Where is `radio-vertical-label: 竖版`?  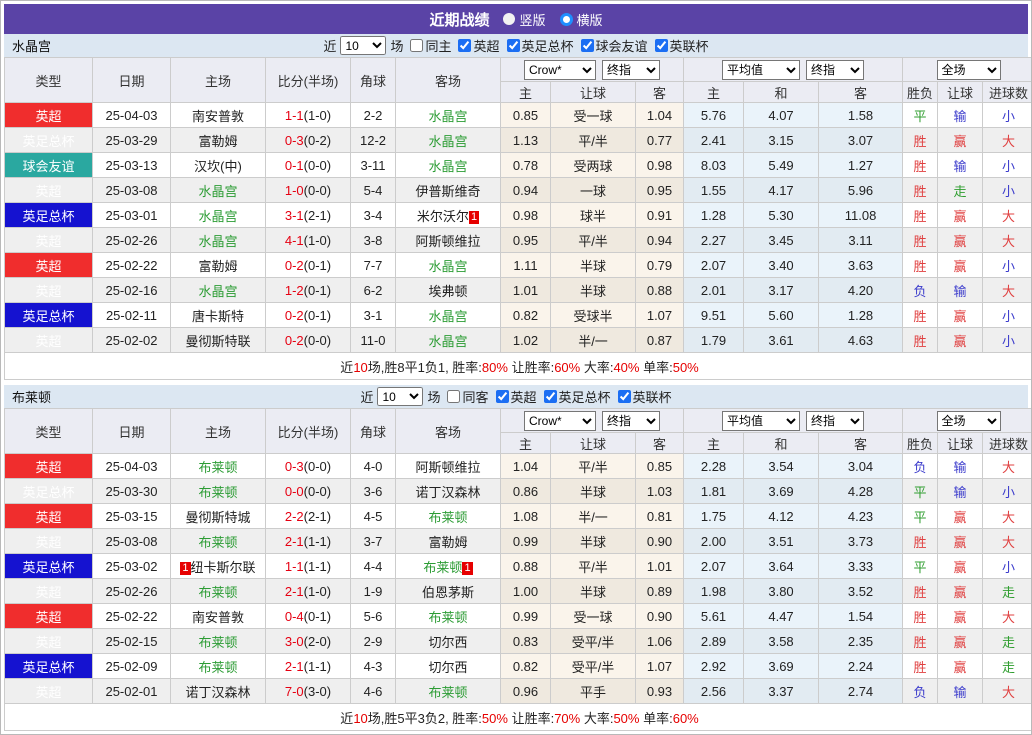 radio-vertical-label: 竖版 is located at coordinates (532, 20).